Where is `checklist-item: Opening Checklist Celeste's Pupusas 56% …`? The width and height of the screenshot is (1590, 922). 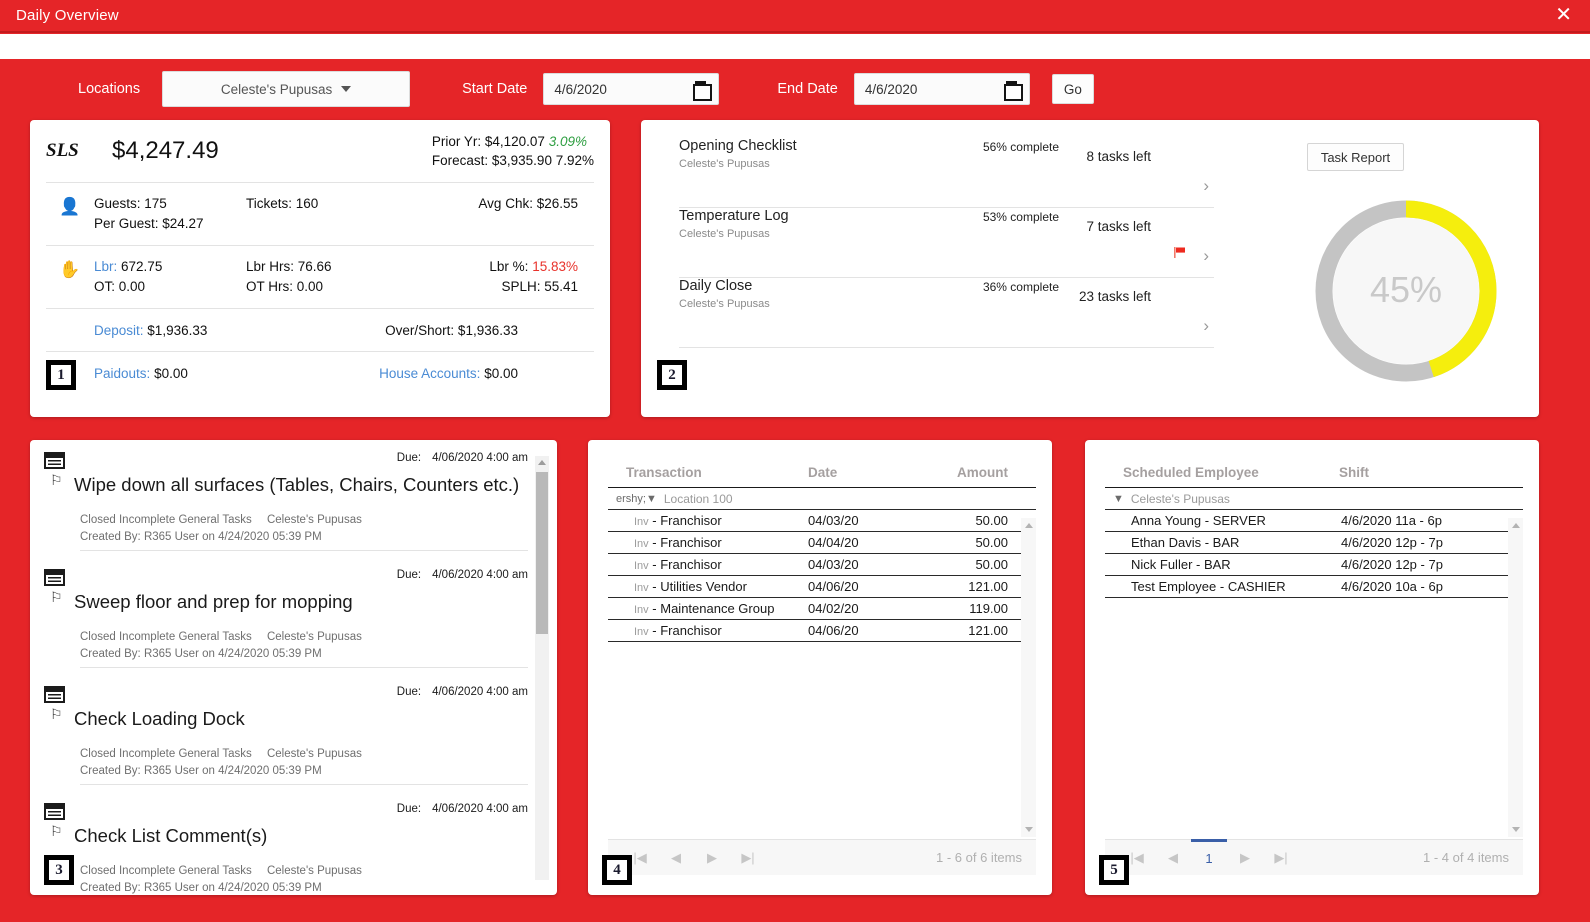
checklist-item: Opening Checklist Celeste's Pupusas 56% … is located at coordinates (950, 172).